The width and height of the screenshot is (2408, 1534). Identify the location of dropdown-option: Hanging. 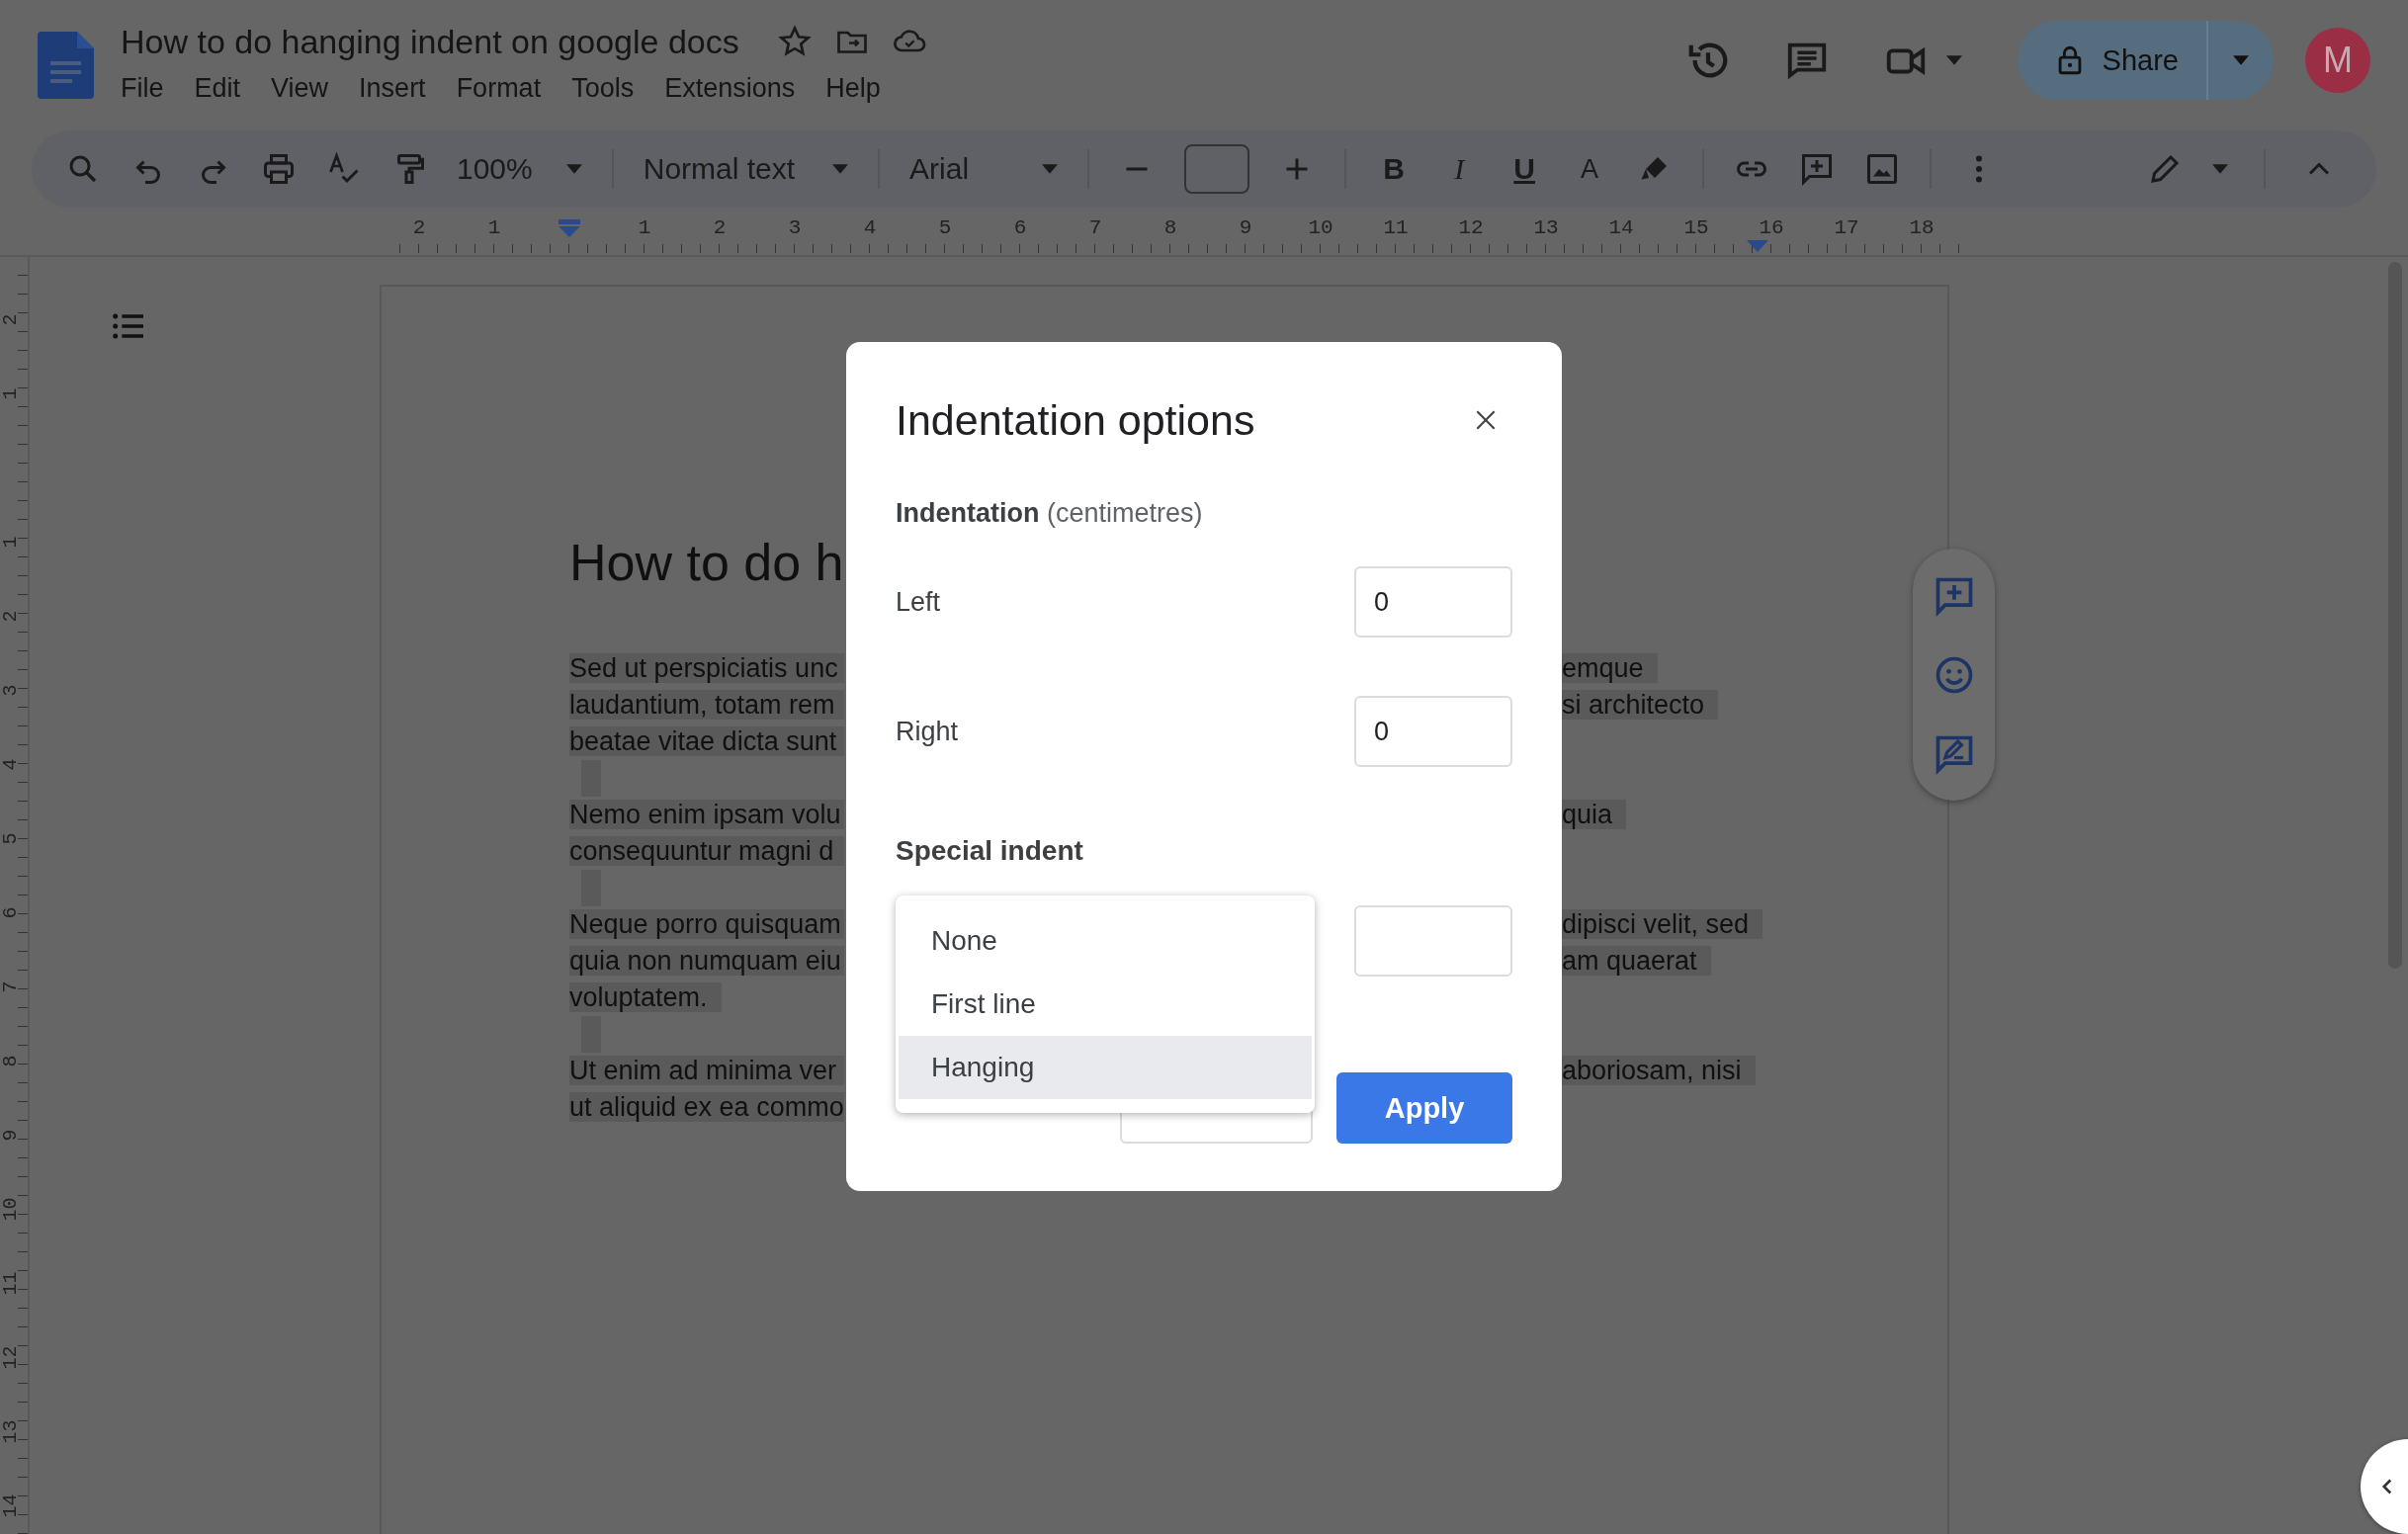
(1105, 1068).